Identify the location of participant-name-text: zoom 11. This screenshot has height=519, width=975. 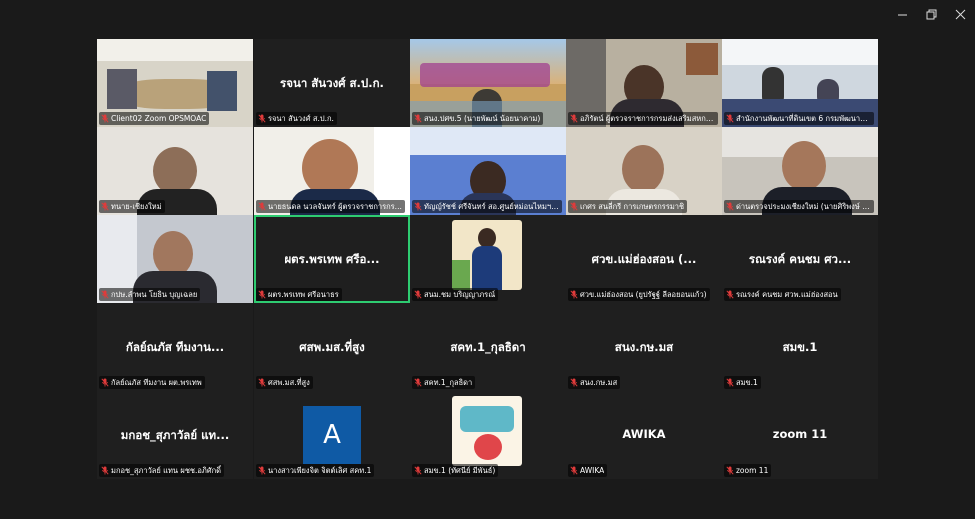
(752, 470).